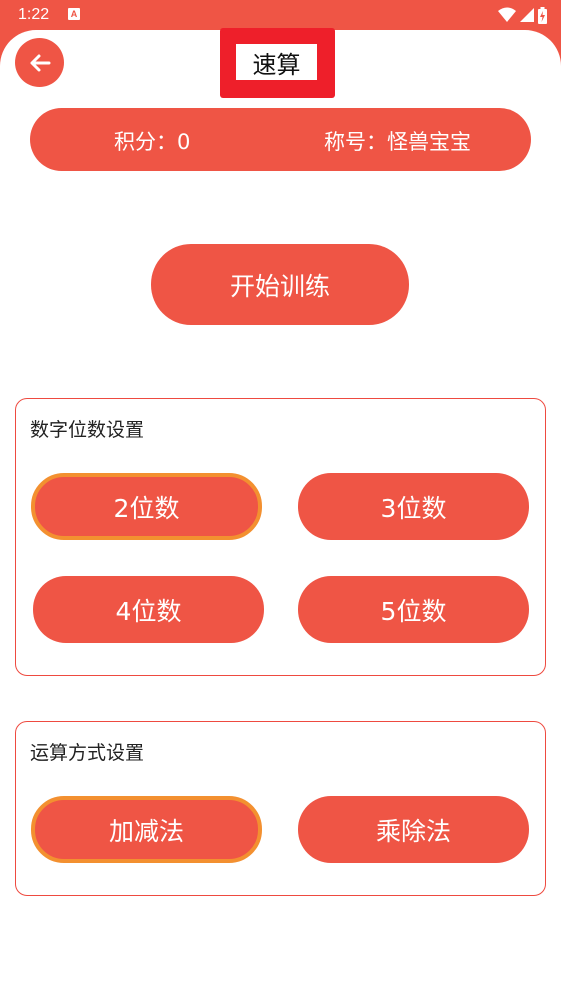 The height and width of the screenshot is (997, 561). I want to click on digits-option-5: 5位数, so click(413, 609).